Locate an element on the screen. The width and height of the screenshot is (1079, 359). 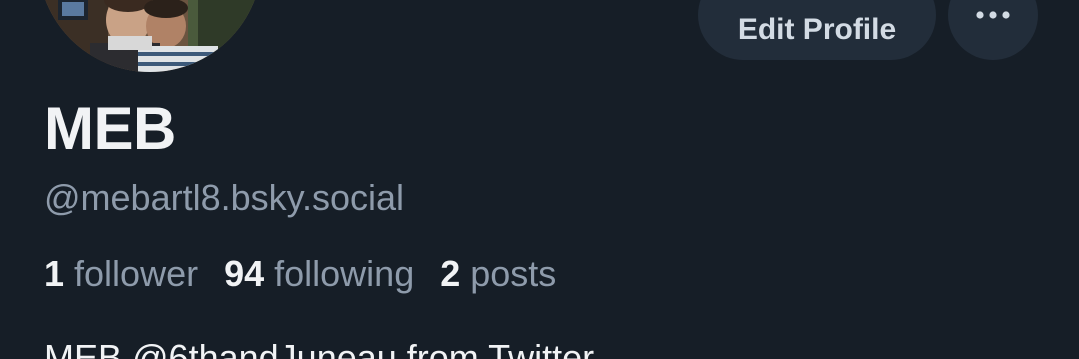
following-label: following is located at coordinates (344, 273).